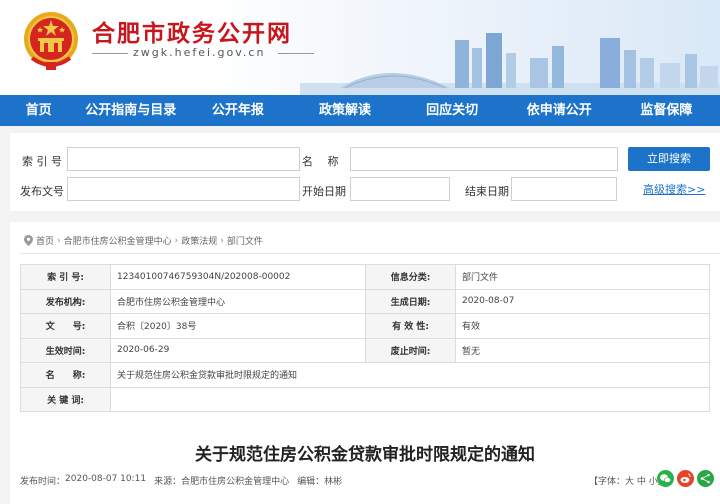 Image resolution: width=720 pixels, height=504 pixels. I want to click on publisher-value: 合肥市住房公积金管理中心, so click(238, 301).